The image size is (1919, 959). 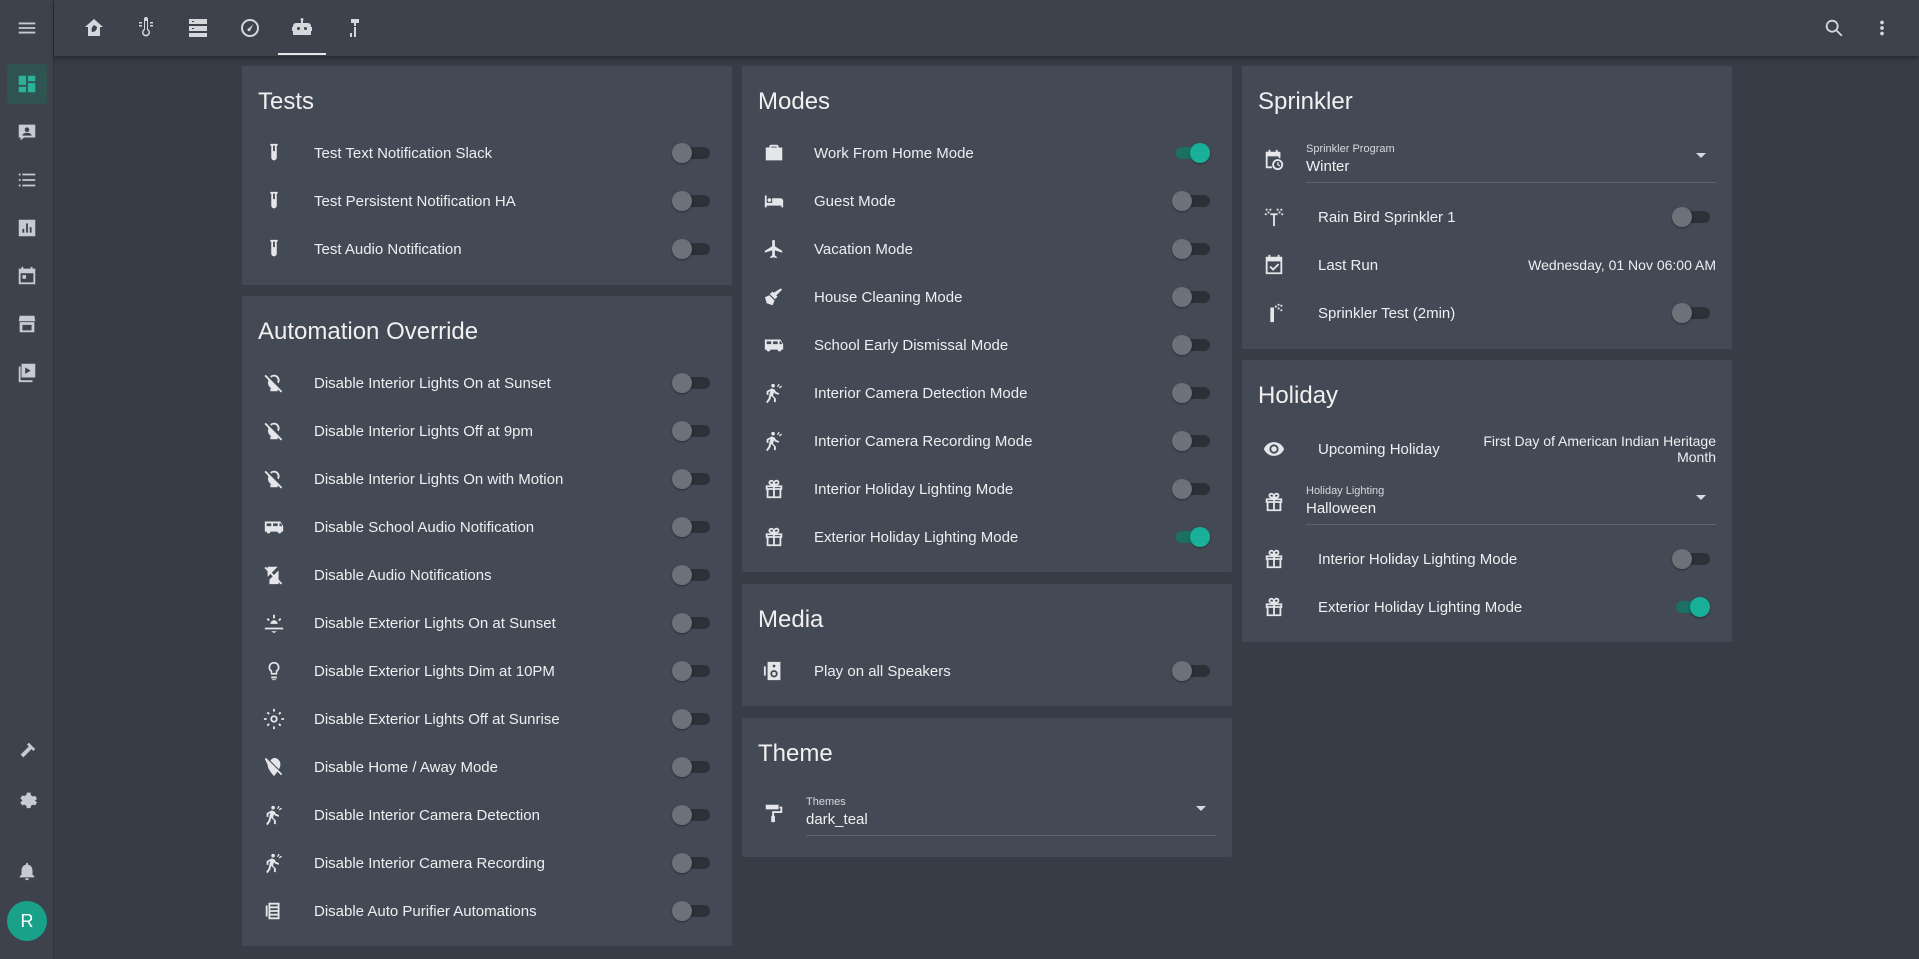 I want to click on row-value-line: Wednesday, 01 Nov 06:00 AM, so click(x=1622, y=265).